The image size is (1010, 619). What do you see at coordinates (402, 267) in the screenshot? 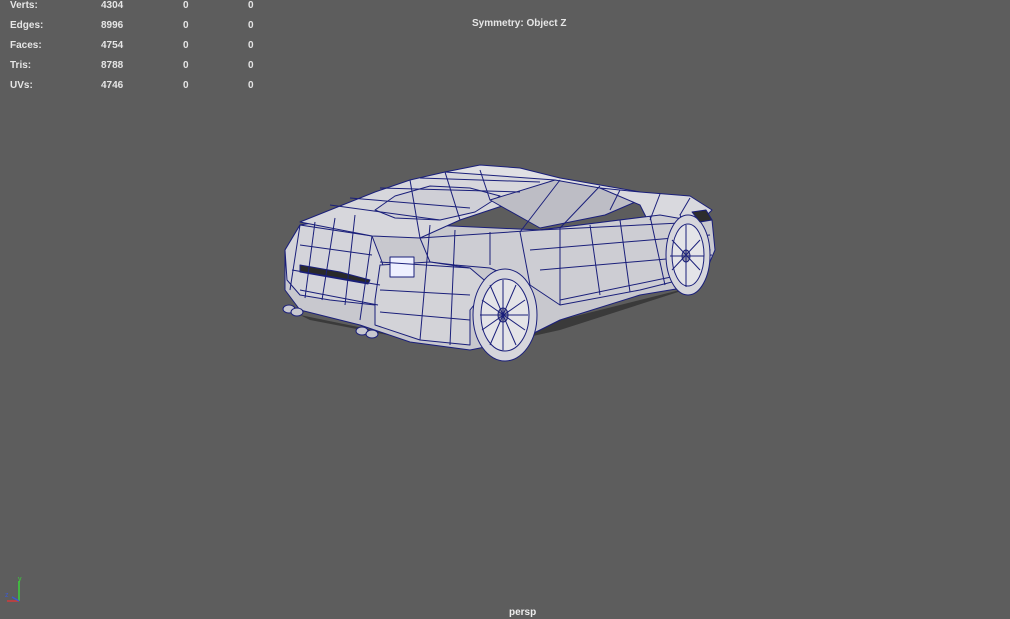
I see `car-tail-light` at bounding box center [402, 267].